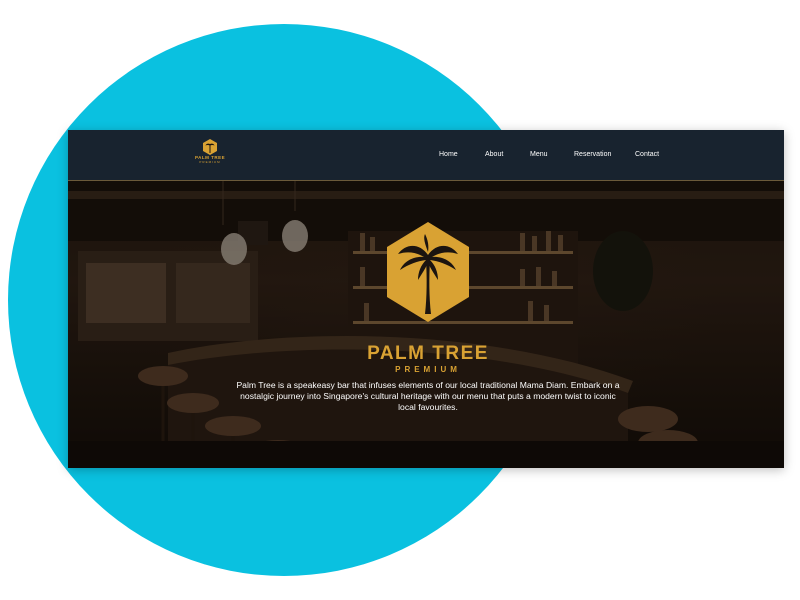 This screenshot has height=600, width=800. Describe the element at coordinates (210, 162) in the screenshot. I see `nav-logo-sub: PREMIUM` at that location.